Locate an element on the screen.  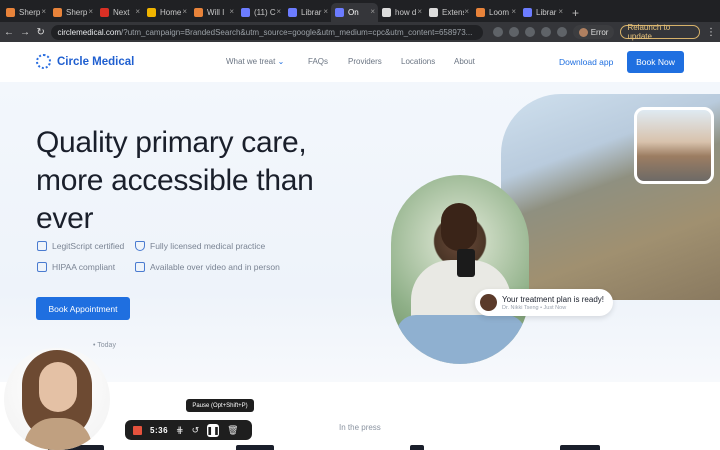
reload-button: ↻ is located at coordinates (40, 32).